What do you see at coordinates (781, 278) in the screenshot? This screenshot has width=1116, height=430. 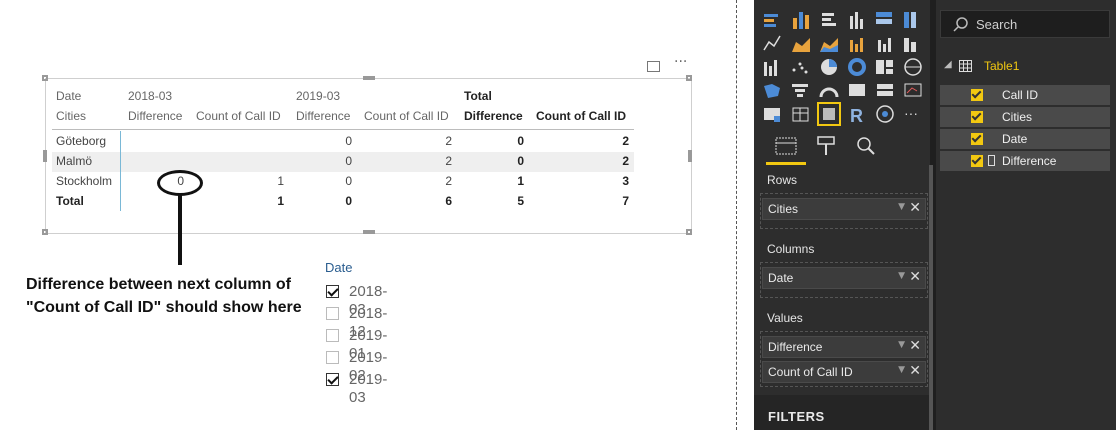 I see `well-field-label: Date` at bounding box center [781, 278].